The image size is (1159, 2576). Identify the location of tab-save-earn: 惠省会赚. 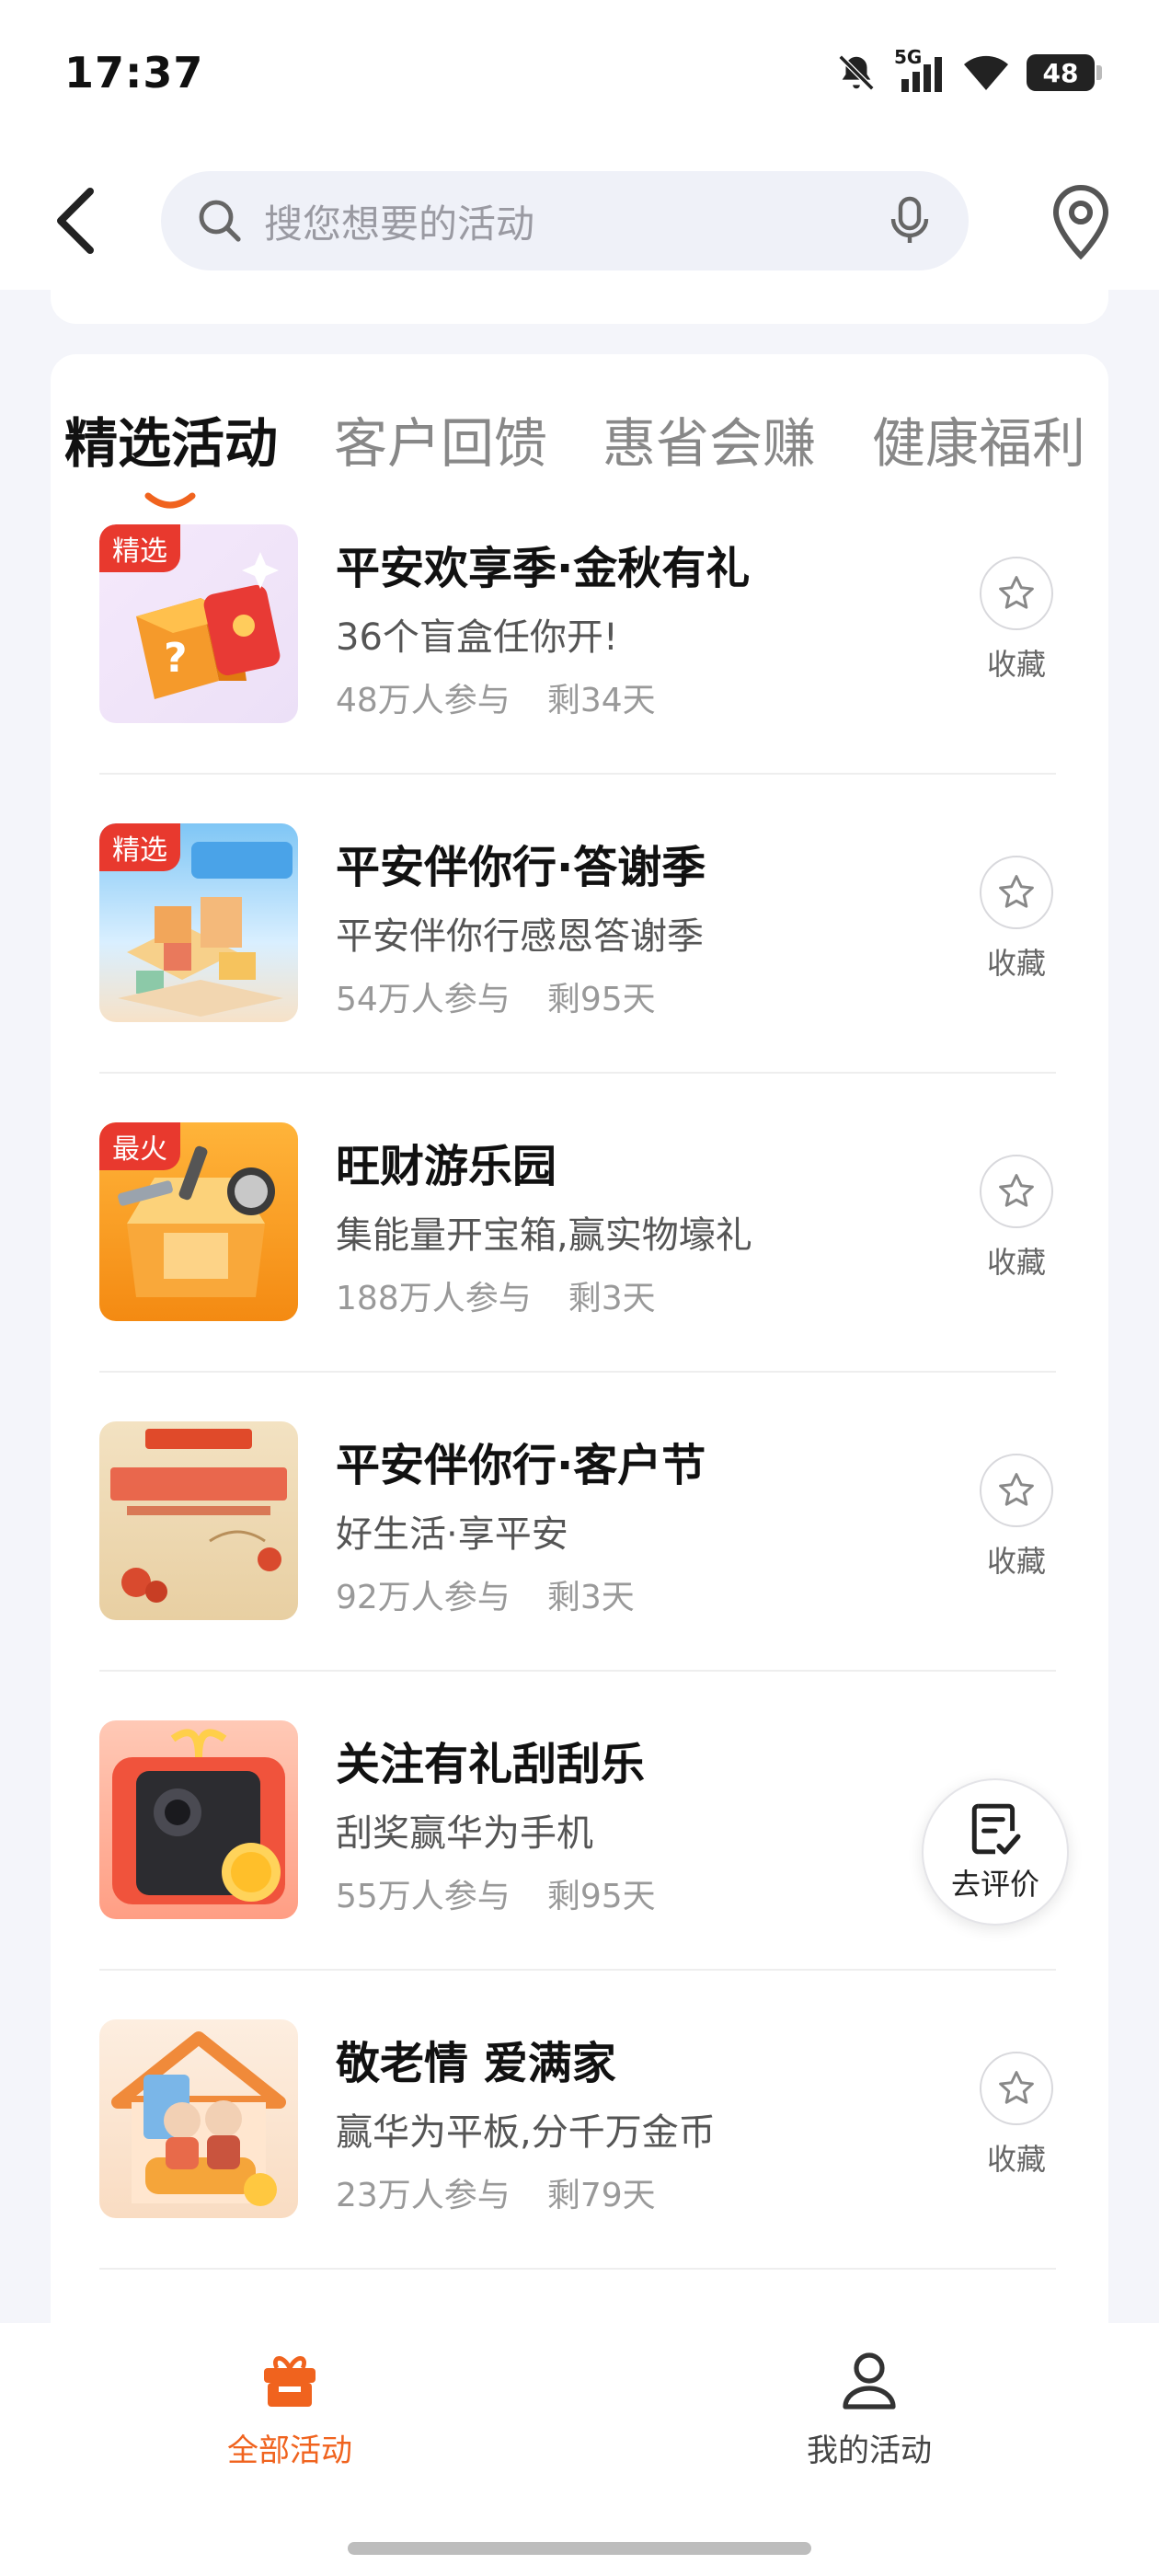
(709, 438).